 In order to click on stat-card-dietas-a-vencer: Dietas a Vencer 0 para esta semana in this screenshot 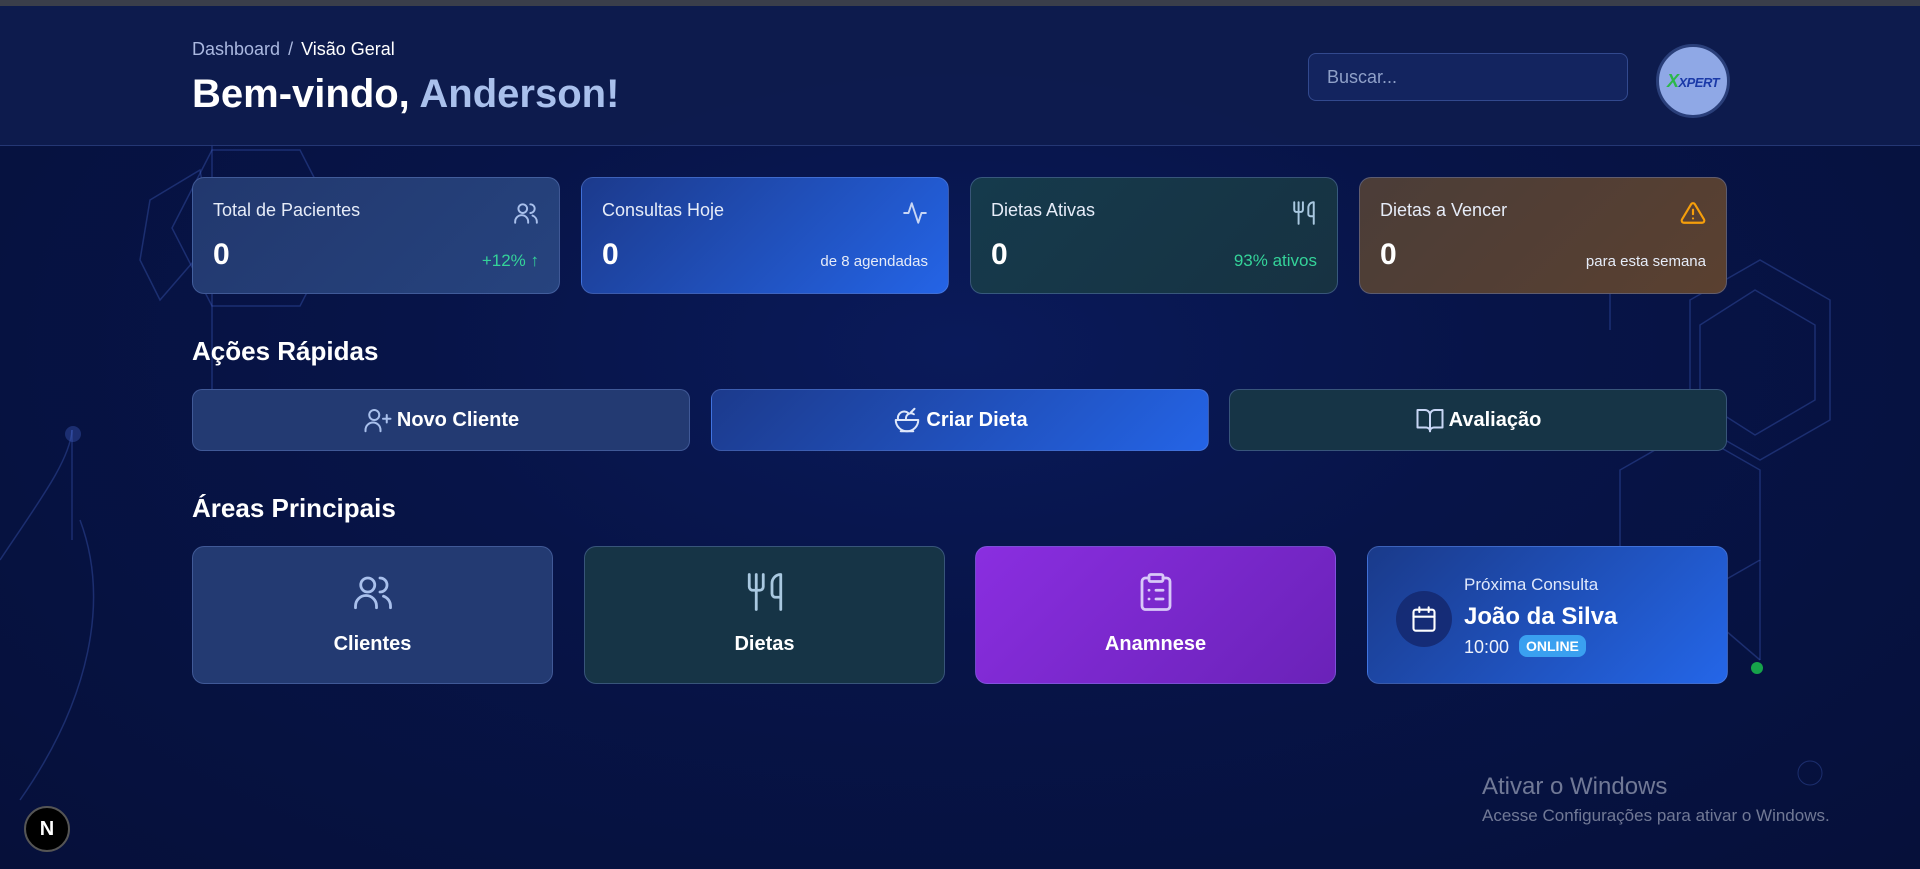, I will do `click(1543, 235)`.